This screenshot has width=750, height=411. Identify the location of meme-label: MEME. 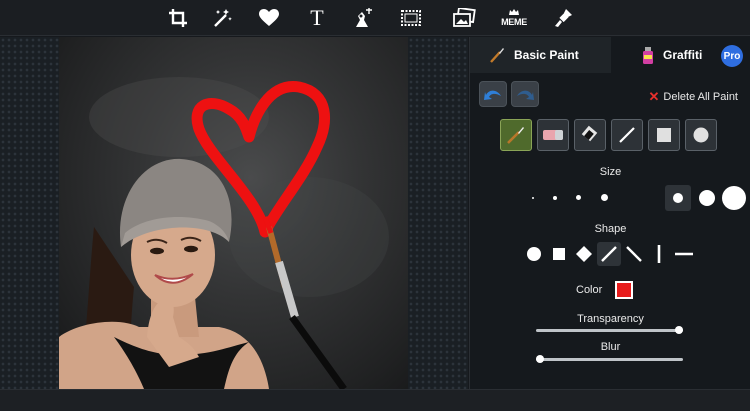
(514, 21).